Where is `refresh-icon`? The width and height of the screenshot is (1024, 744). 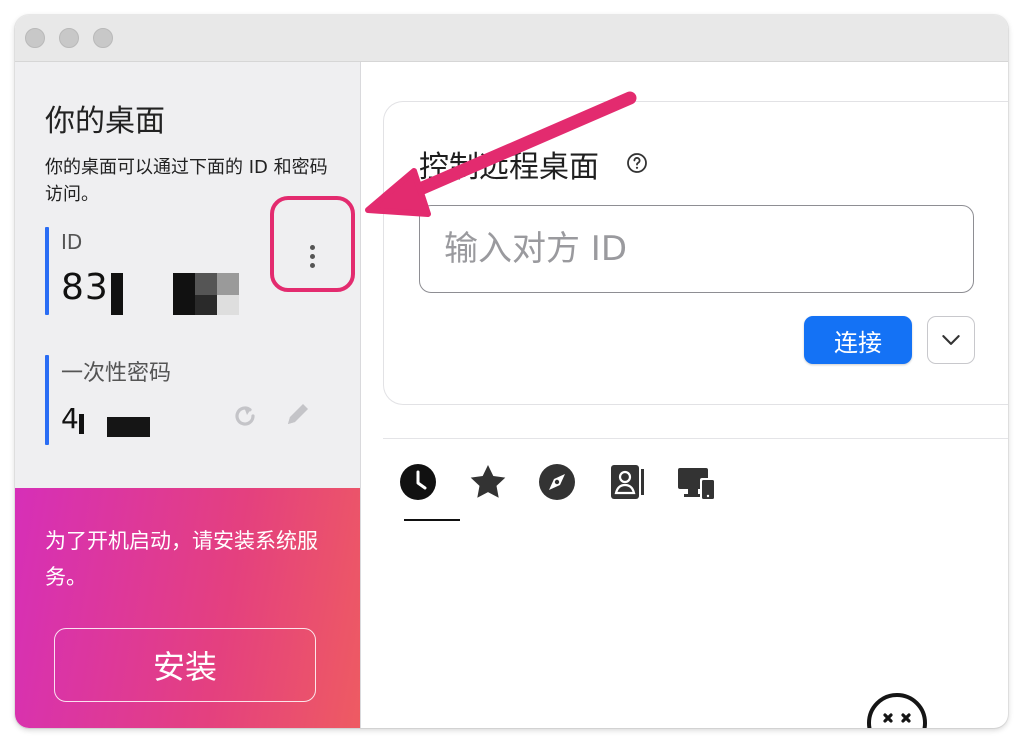 refresh-icon is located at coordinates (245, 417).